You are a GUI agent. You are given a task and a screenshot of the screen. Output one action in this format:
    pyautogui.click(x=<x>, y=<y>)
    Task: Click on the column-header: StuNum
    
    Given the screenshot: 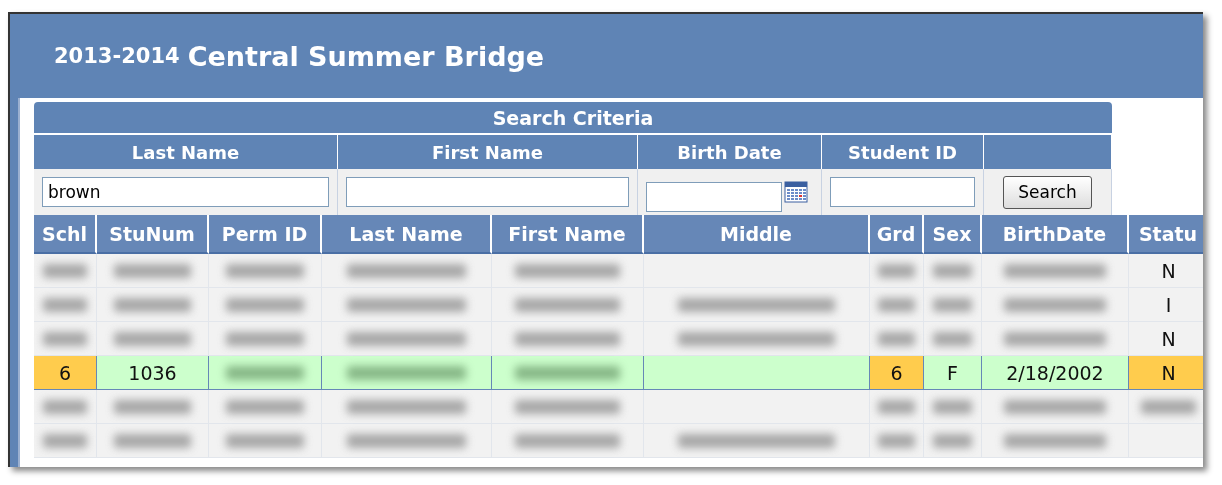 What is the action you would take?
    pyautogui.click(x=153, y=234)
    